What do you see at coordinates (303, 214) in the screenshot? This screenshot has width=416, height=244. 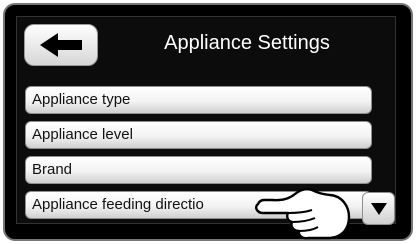 I see `pointing-hand-icon` at bounding box center [303, 214].